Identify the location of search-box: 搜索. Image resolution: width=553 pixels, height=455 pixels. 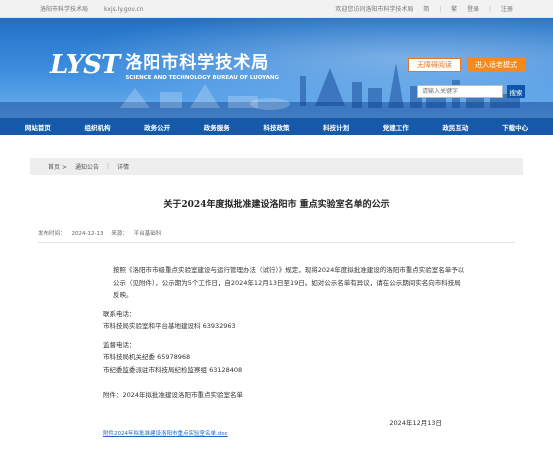
(471, 91).